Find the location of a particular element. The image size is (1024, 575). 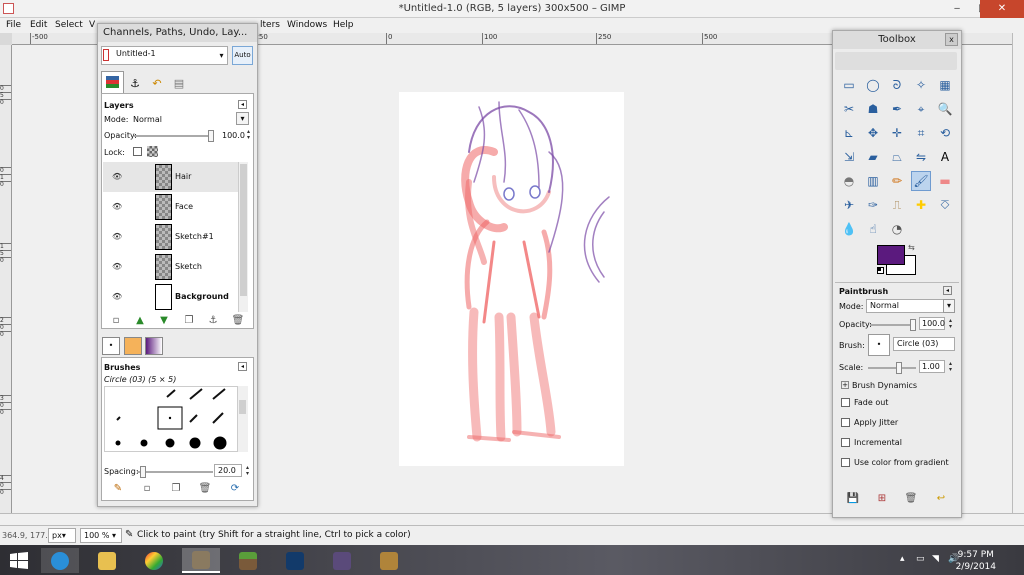

network-icon: ◥ is located at coordinates (935, 559).